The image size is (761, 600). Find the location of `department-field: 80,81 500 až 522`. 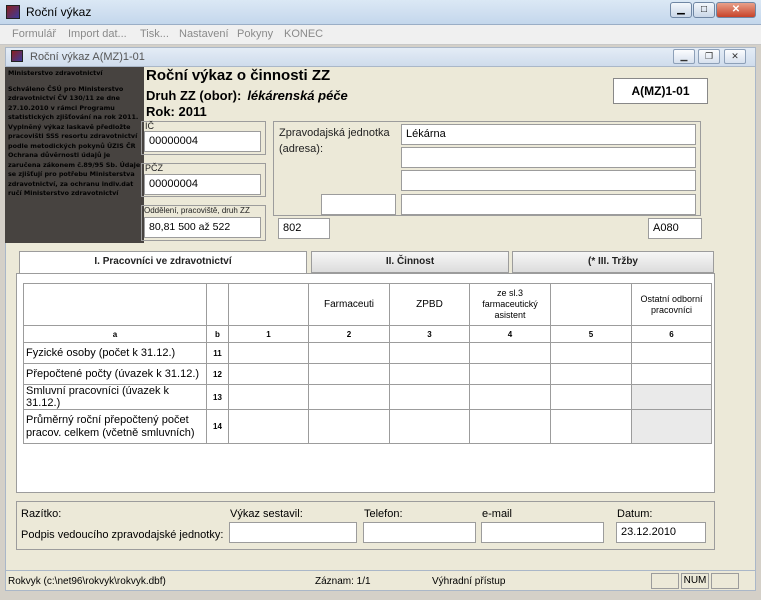

department-field: 80,81 500 až 522 is located at coordinates (202, 227).